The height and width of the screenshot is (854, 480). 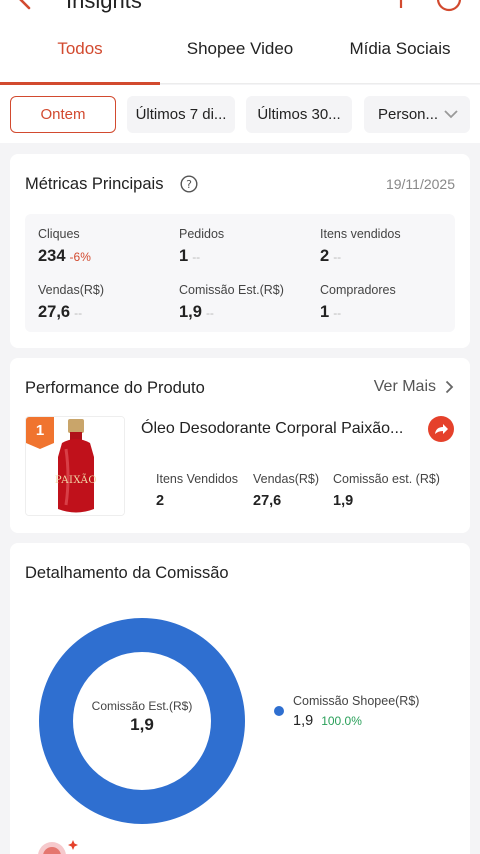 I want to click on metric-value: 27,6, so click(x=54, y=312).